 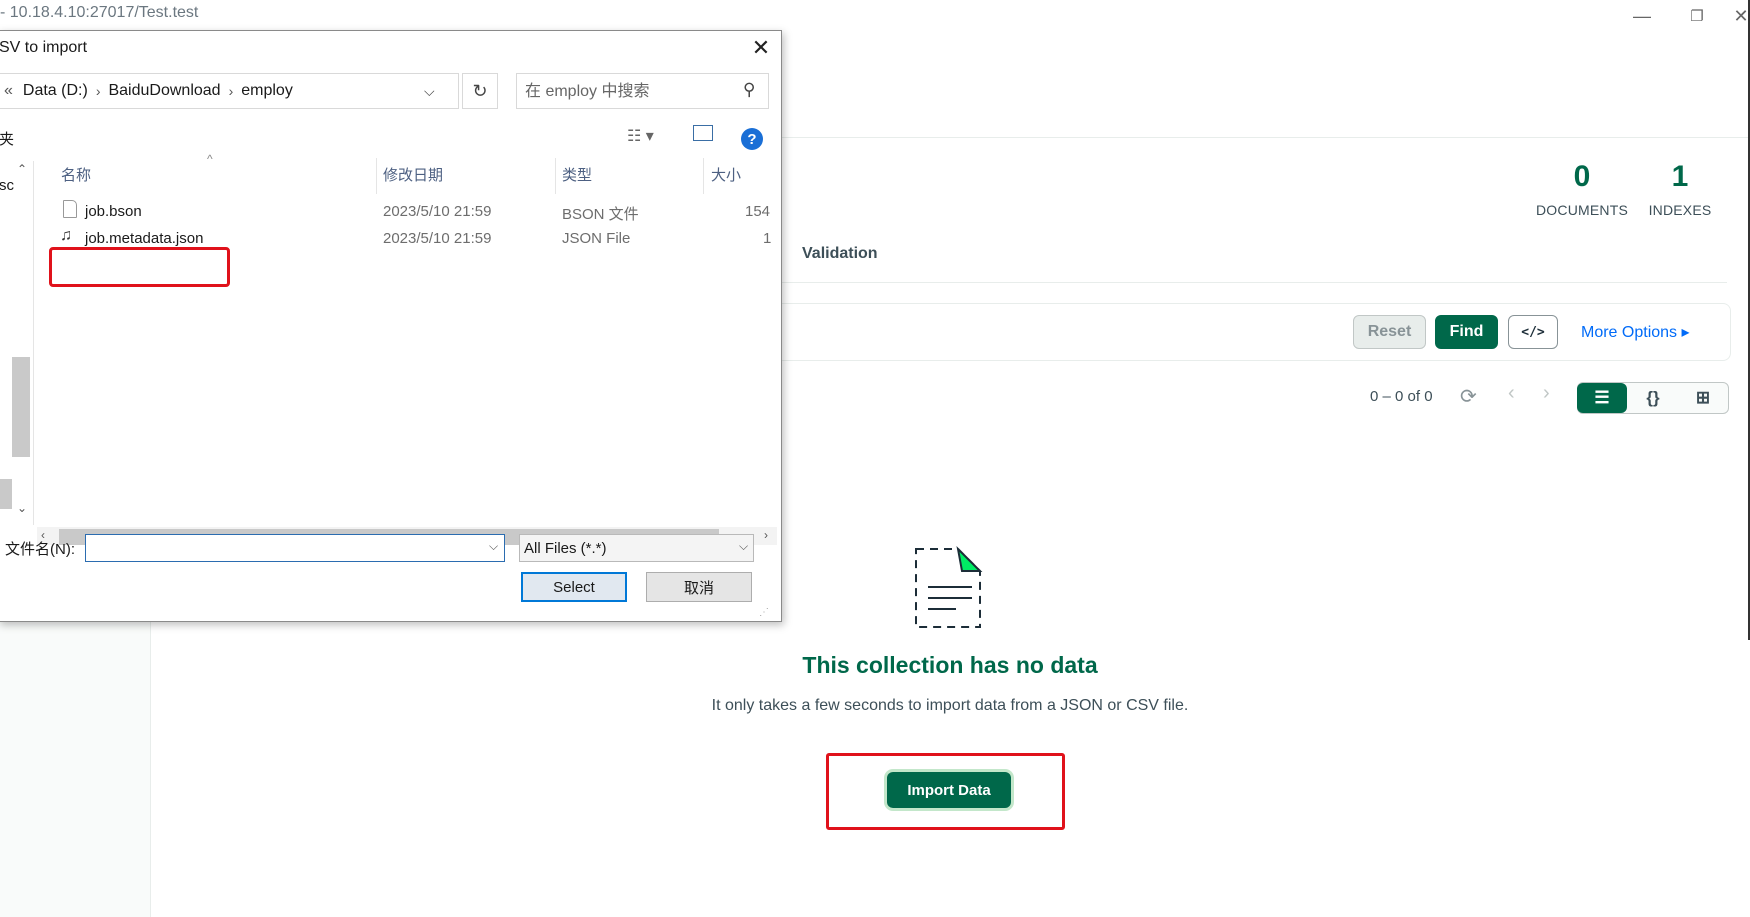 I want to click on list-view-icon: ☰, so click(x=1602, y=398).